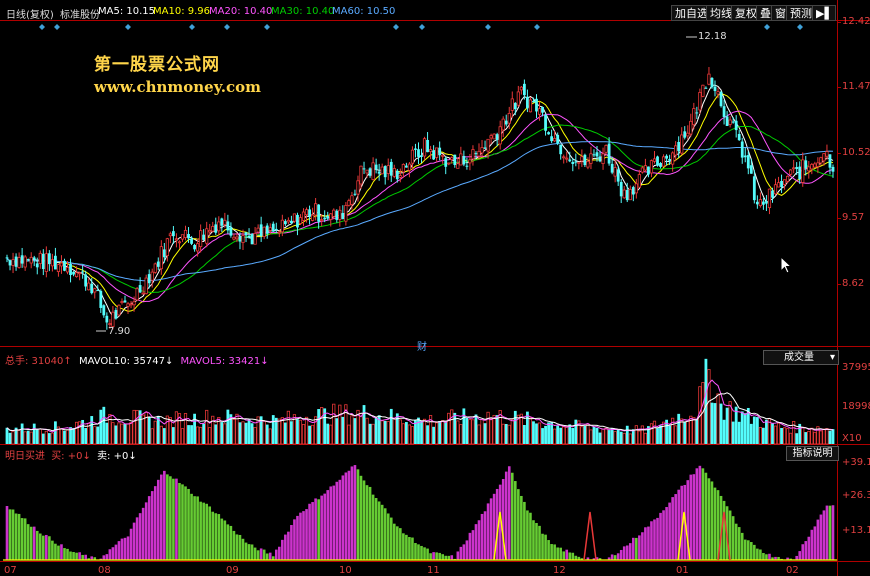 This screenshot has width=870, height=576. Describe the element at coordinates (303, 11) in the screenshot. I see `ma30-label: MA30: 10.40` at that location.